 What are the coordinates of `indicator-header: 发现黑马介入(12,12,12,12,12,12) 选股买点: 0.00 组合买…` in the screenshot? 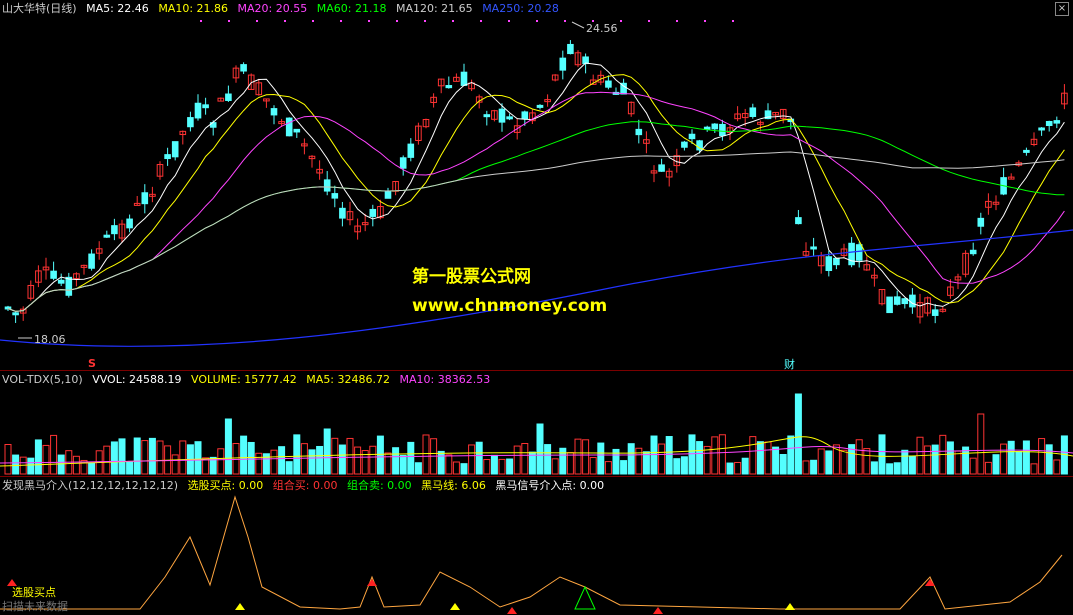 It's located at (306, 486).